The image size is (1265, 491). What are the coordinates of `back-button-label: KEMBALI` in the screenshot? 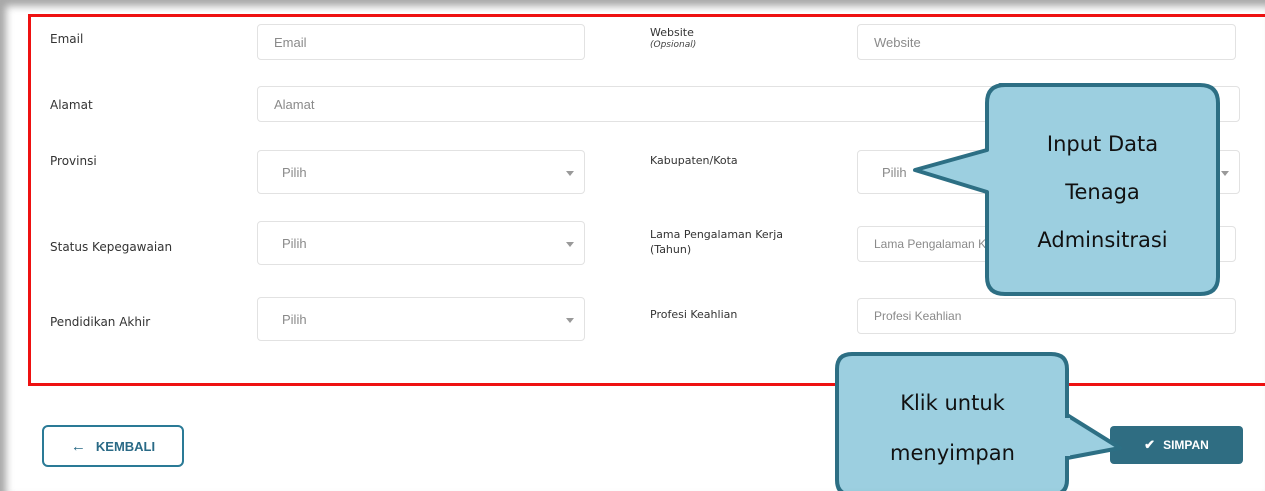 It's located at (125, 446).